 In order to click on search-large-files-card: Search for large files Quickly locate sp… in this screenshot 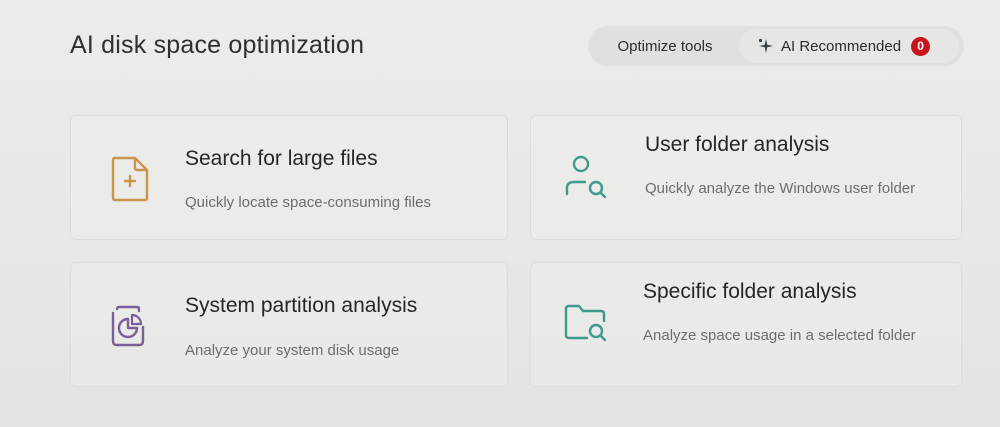, I will do `click(289, 177)`.